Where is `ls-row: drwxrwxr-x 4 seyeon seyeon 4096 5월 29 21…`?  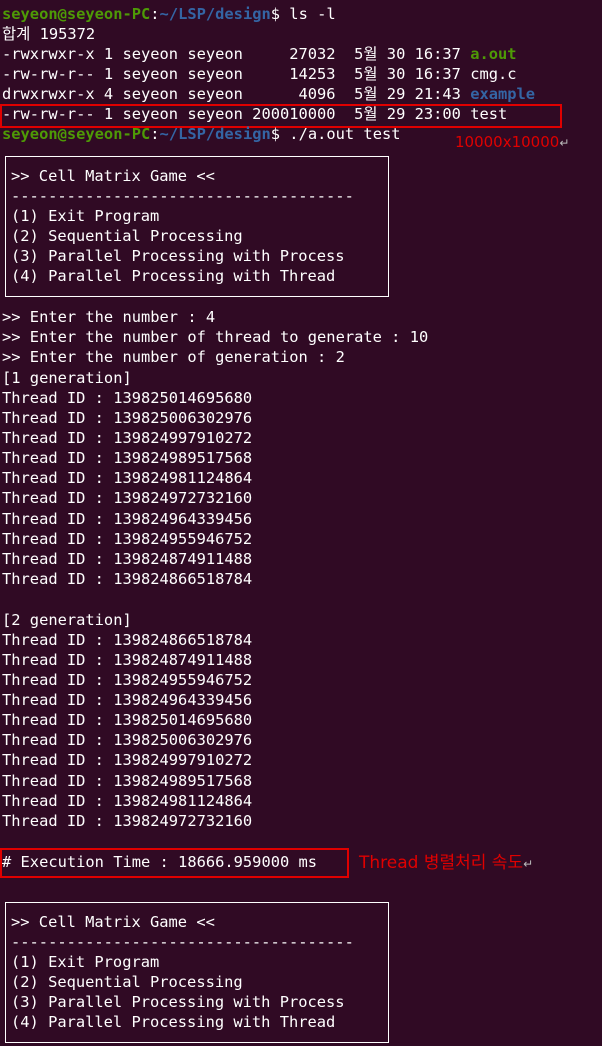
ls-row: drwxrwxr-x 4 seyeon seyeon 4096 5월 29 21… is located at coordinates (268, 94).